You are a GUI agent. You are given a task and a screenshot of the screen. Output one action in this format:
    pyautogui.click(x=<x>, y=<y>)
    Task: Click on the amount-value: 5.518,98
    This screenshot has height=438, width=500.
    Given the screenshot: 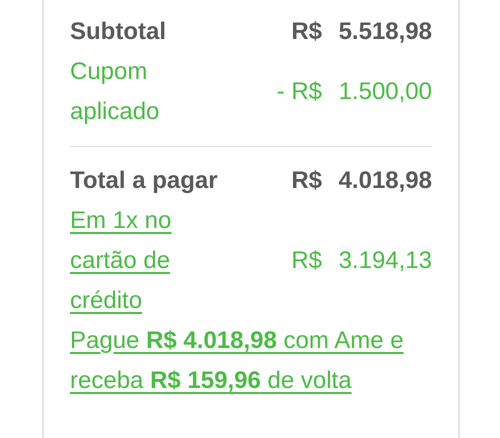 What is the action you would take?
    pyautogui.click(x=385, y=32)
    